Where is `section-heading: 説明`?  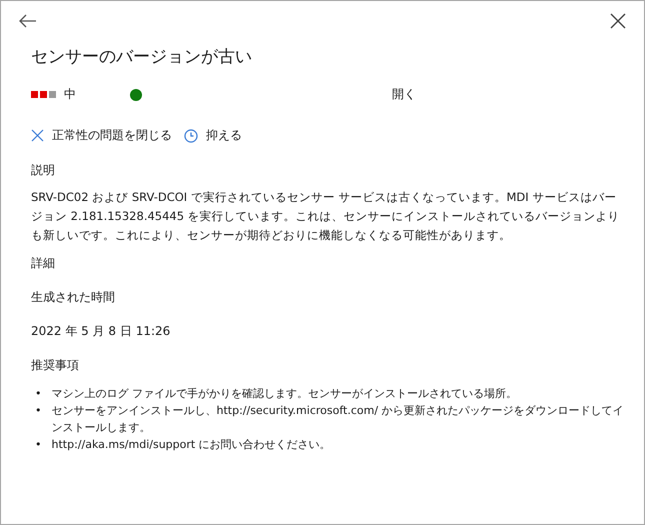
section-heading: 説明 is located at coordinates (43, 170).